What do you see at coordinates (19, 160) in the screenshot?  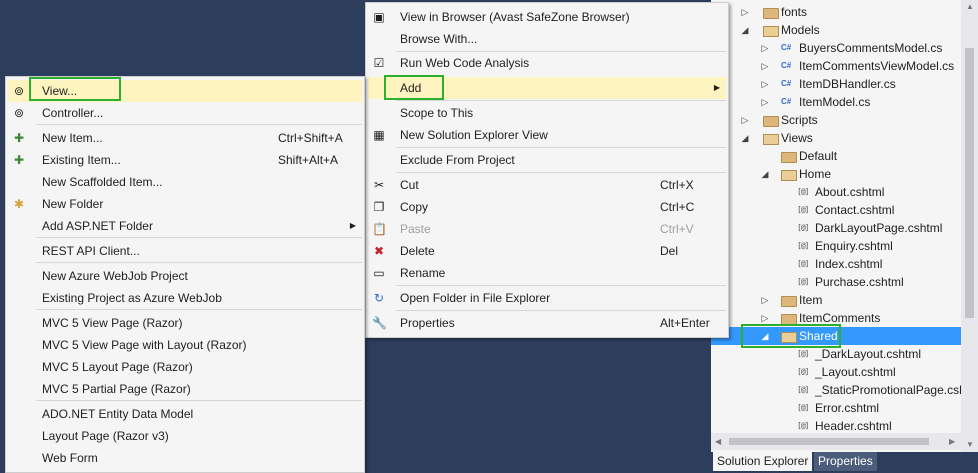 I see `existing-item-icon: ✚` at bounding box center [19, 160].